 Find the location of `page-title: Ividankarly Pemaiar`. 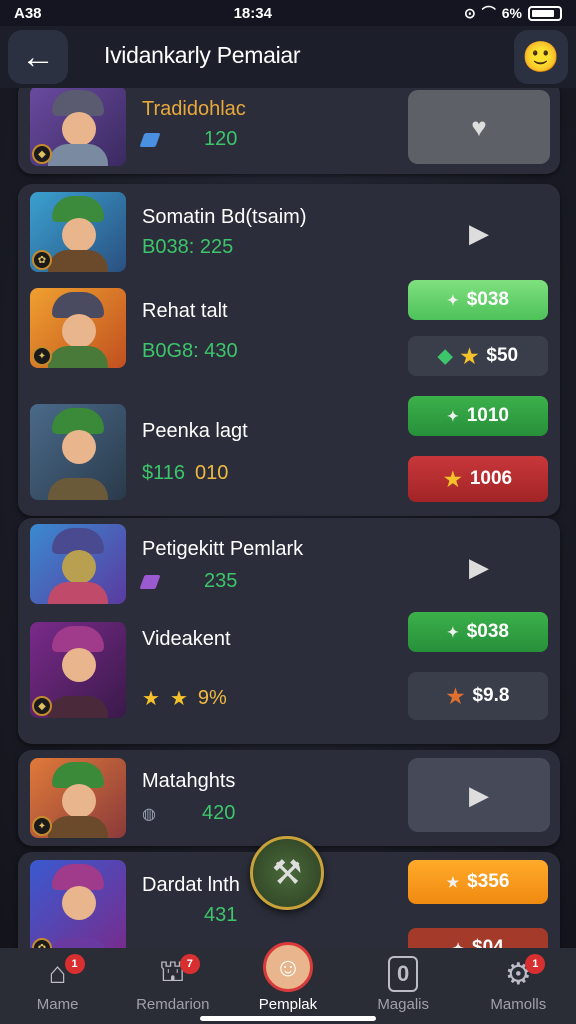

page-title: Ividankarly Pemaiar is located at coordinates (202, 55).